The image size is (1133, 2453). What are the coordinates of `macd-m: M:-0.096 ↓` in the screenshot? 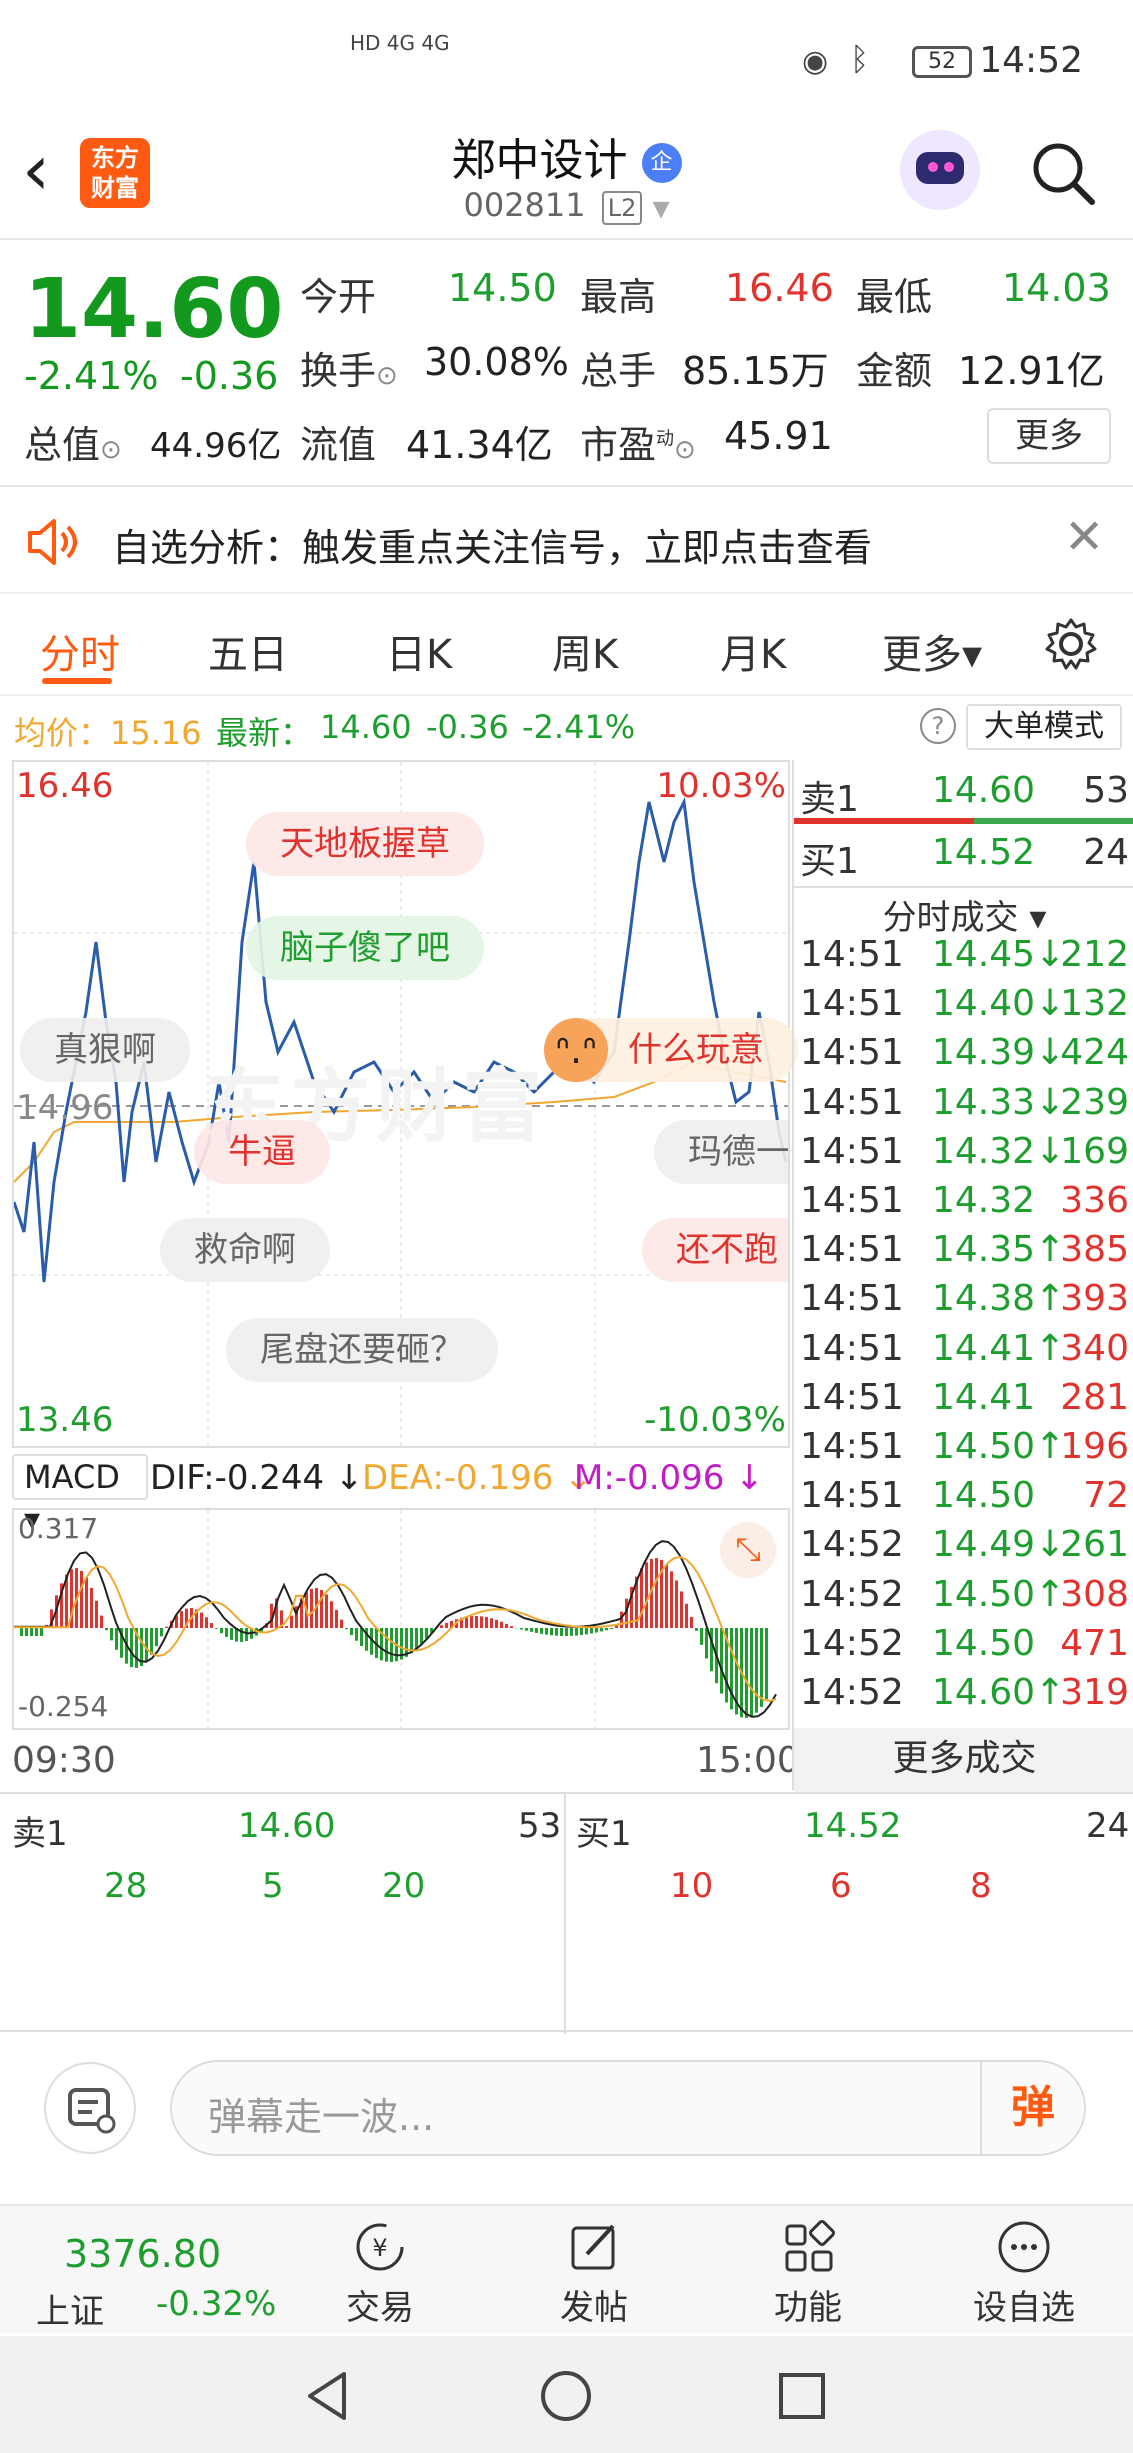 It's located at (669, 1478).